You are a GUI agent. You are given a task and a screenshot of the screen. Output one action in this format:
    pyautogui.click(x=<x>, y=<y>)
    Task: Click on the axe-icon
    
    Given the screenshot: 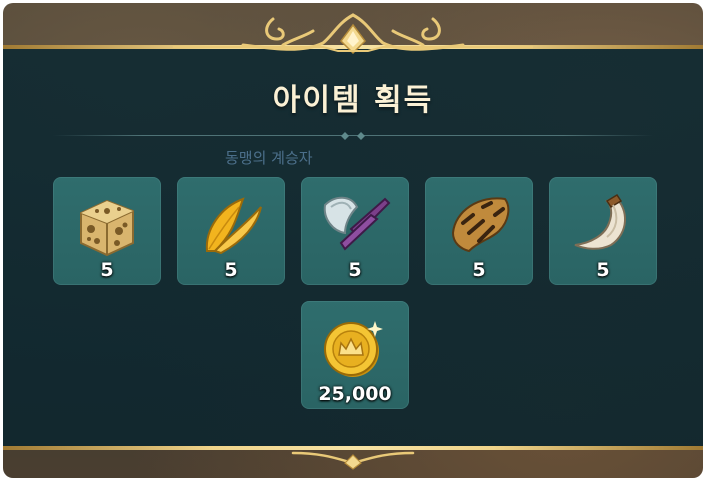 What is the action you would take?
    pyautogui.click(x=357, y=223)
    